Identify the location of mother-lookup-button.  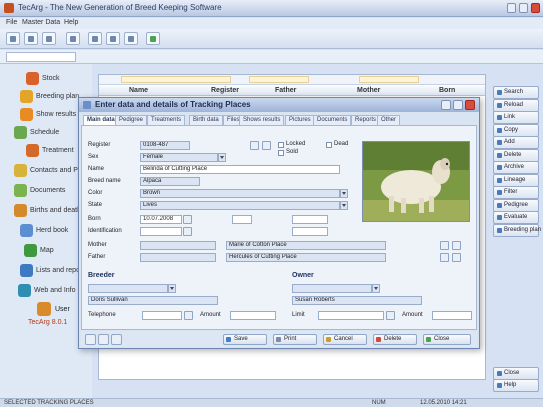
(444, 245).